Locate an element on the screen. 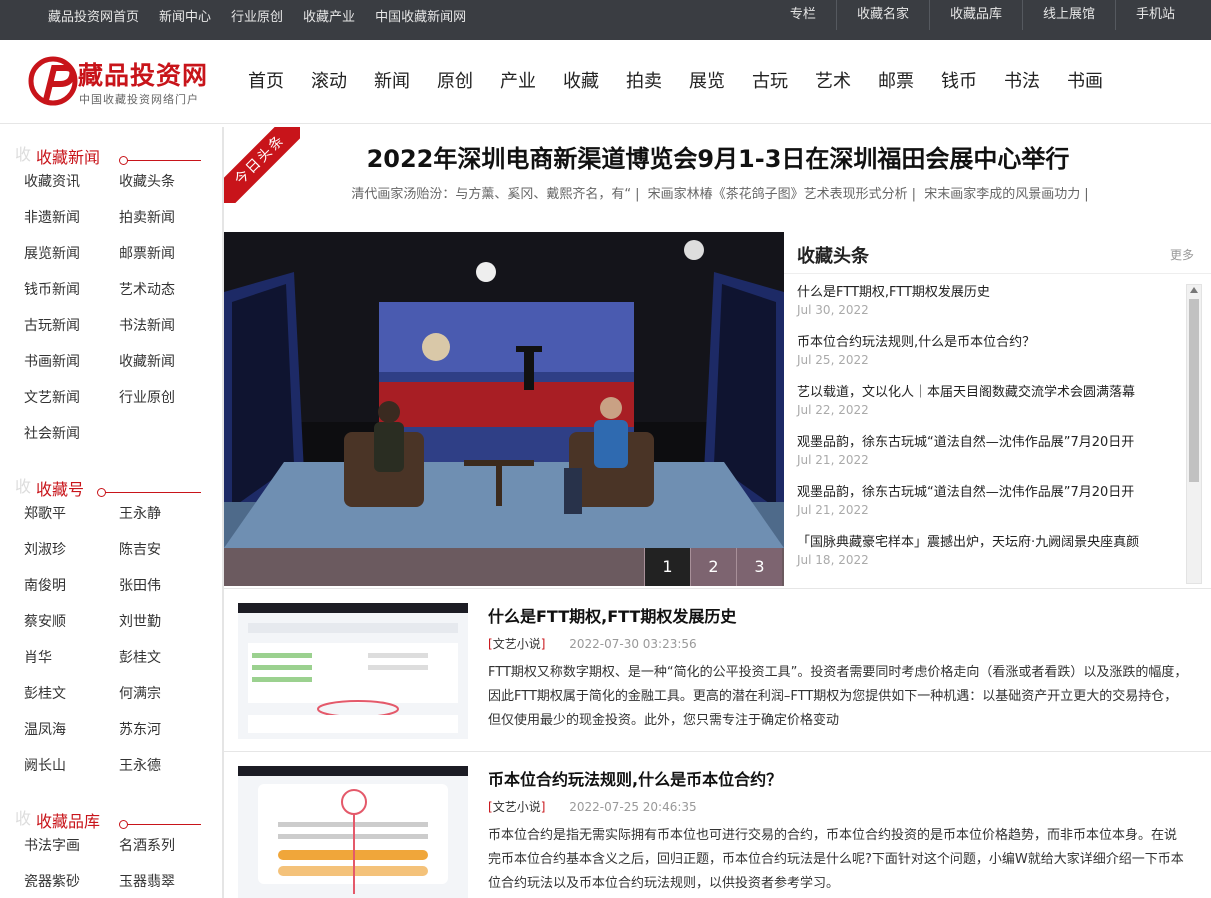 The height and width of the screenshot is (898, 1211). section-title: 收藏号 is located at coordinates (60, 488).